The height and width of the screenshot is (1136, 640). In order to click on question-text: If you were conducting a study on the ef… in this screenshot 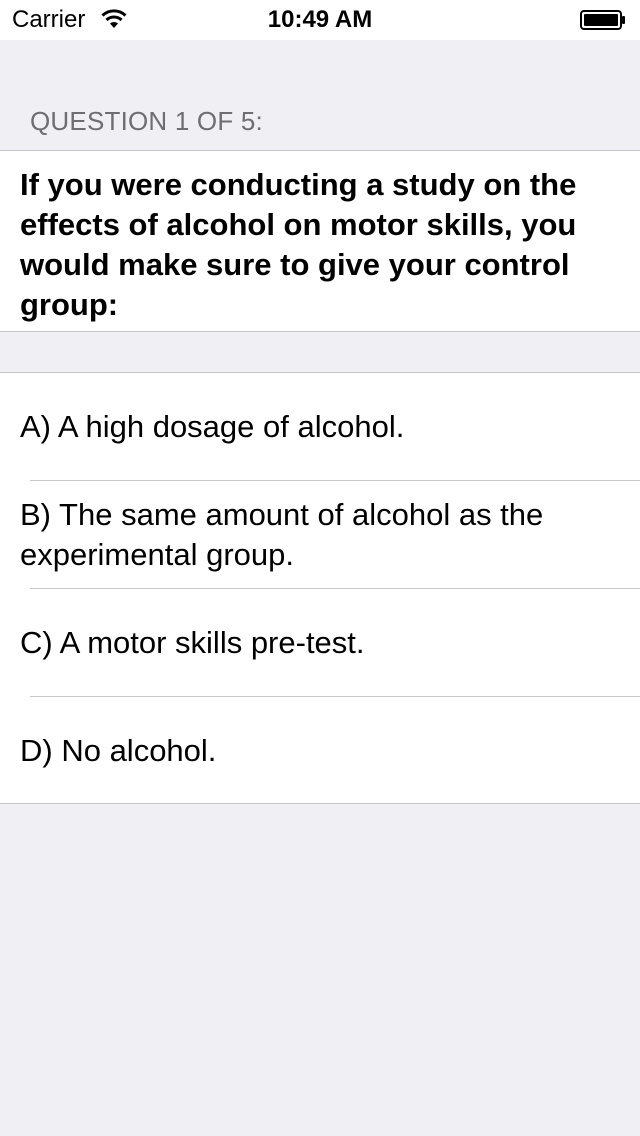, I will do `click(298, 244)`.